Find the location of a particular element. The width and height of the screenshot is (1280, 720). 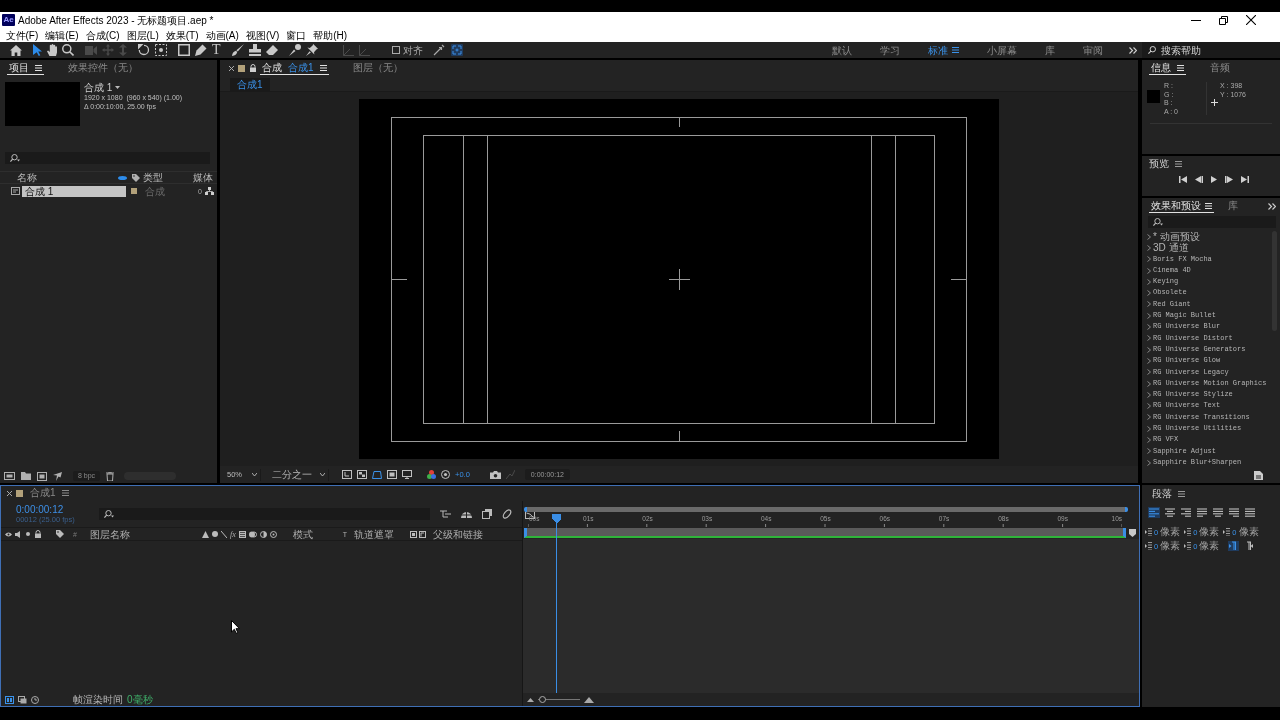

half-circle-icon is located at coordinates (263, 534).